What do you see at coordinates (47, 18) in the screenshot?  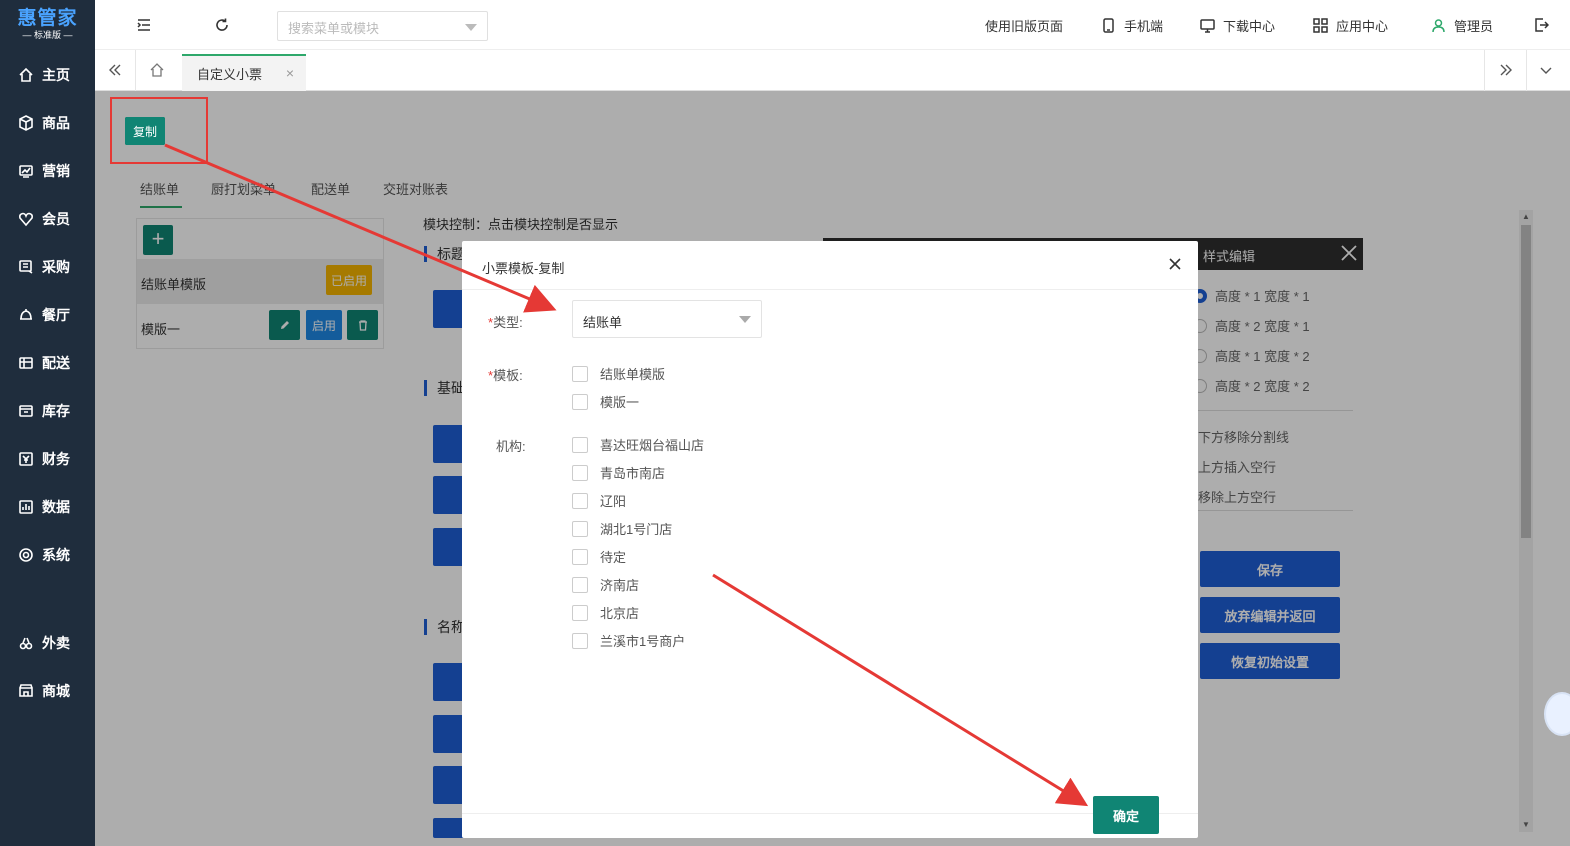 I see `brand-name: 惠管家` at bounding box center [47, 18].